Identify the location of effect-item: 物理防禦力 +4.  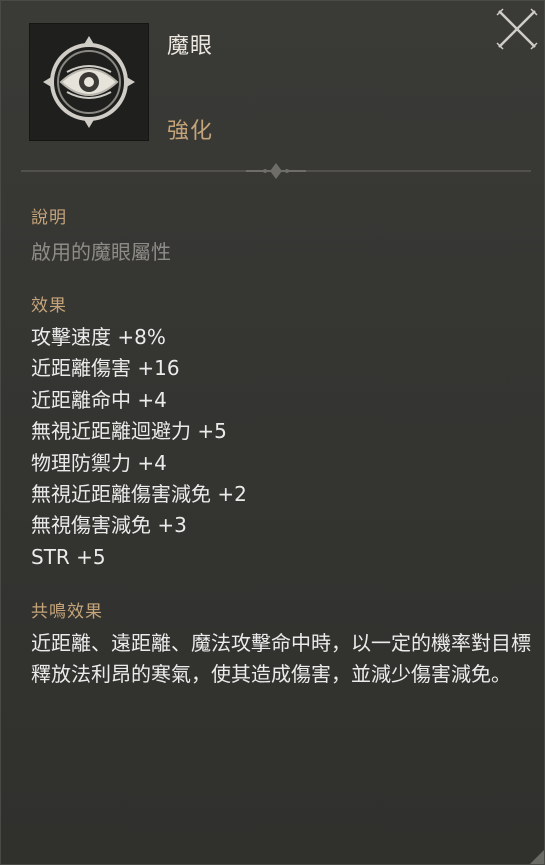
(99, 462).